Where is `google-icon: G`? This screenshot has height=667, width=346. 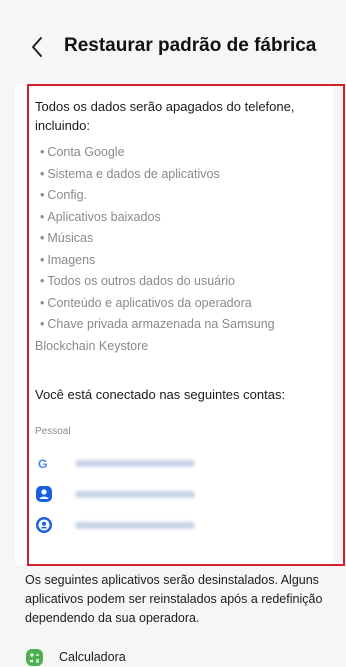 google-icon: G is located at coordinates (44, 463).